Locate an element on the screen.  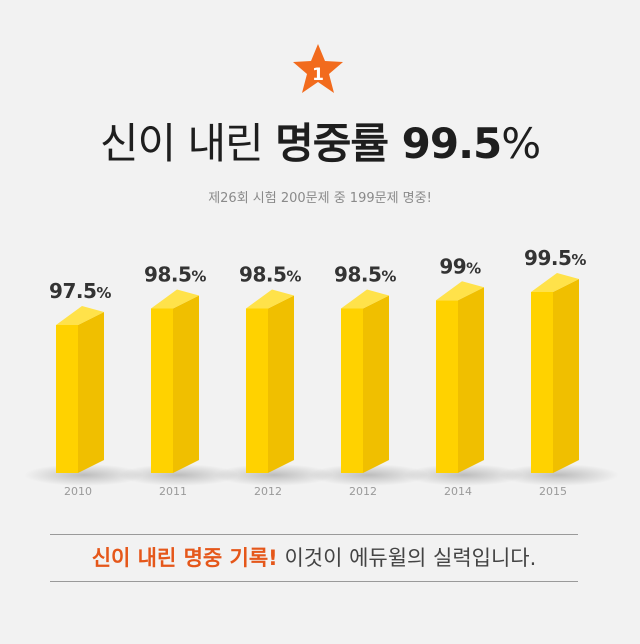
x-tick-label: 2015 is located at coordinates (553, 491).